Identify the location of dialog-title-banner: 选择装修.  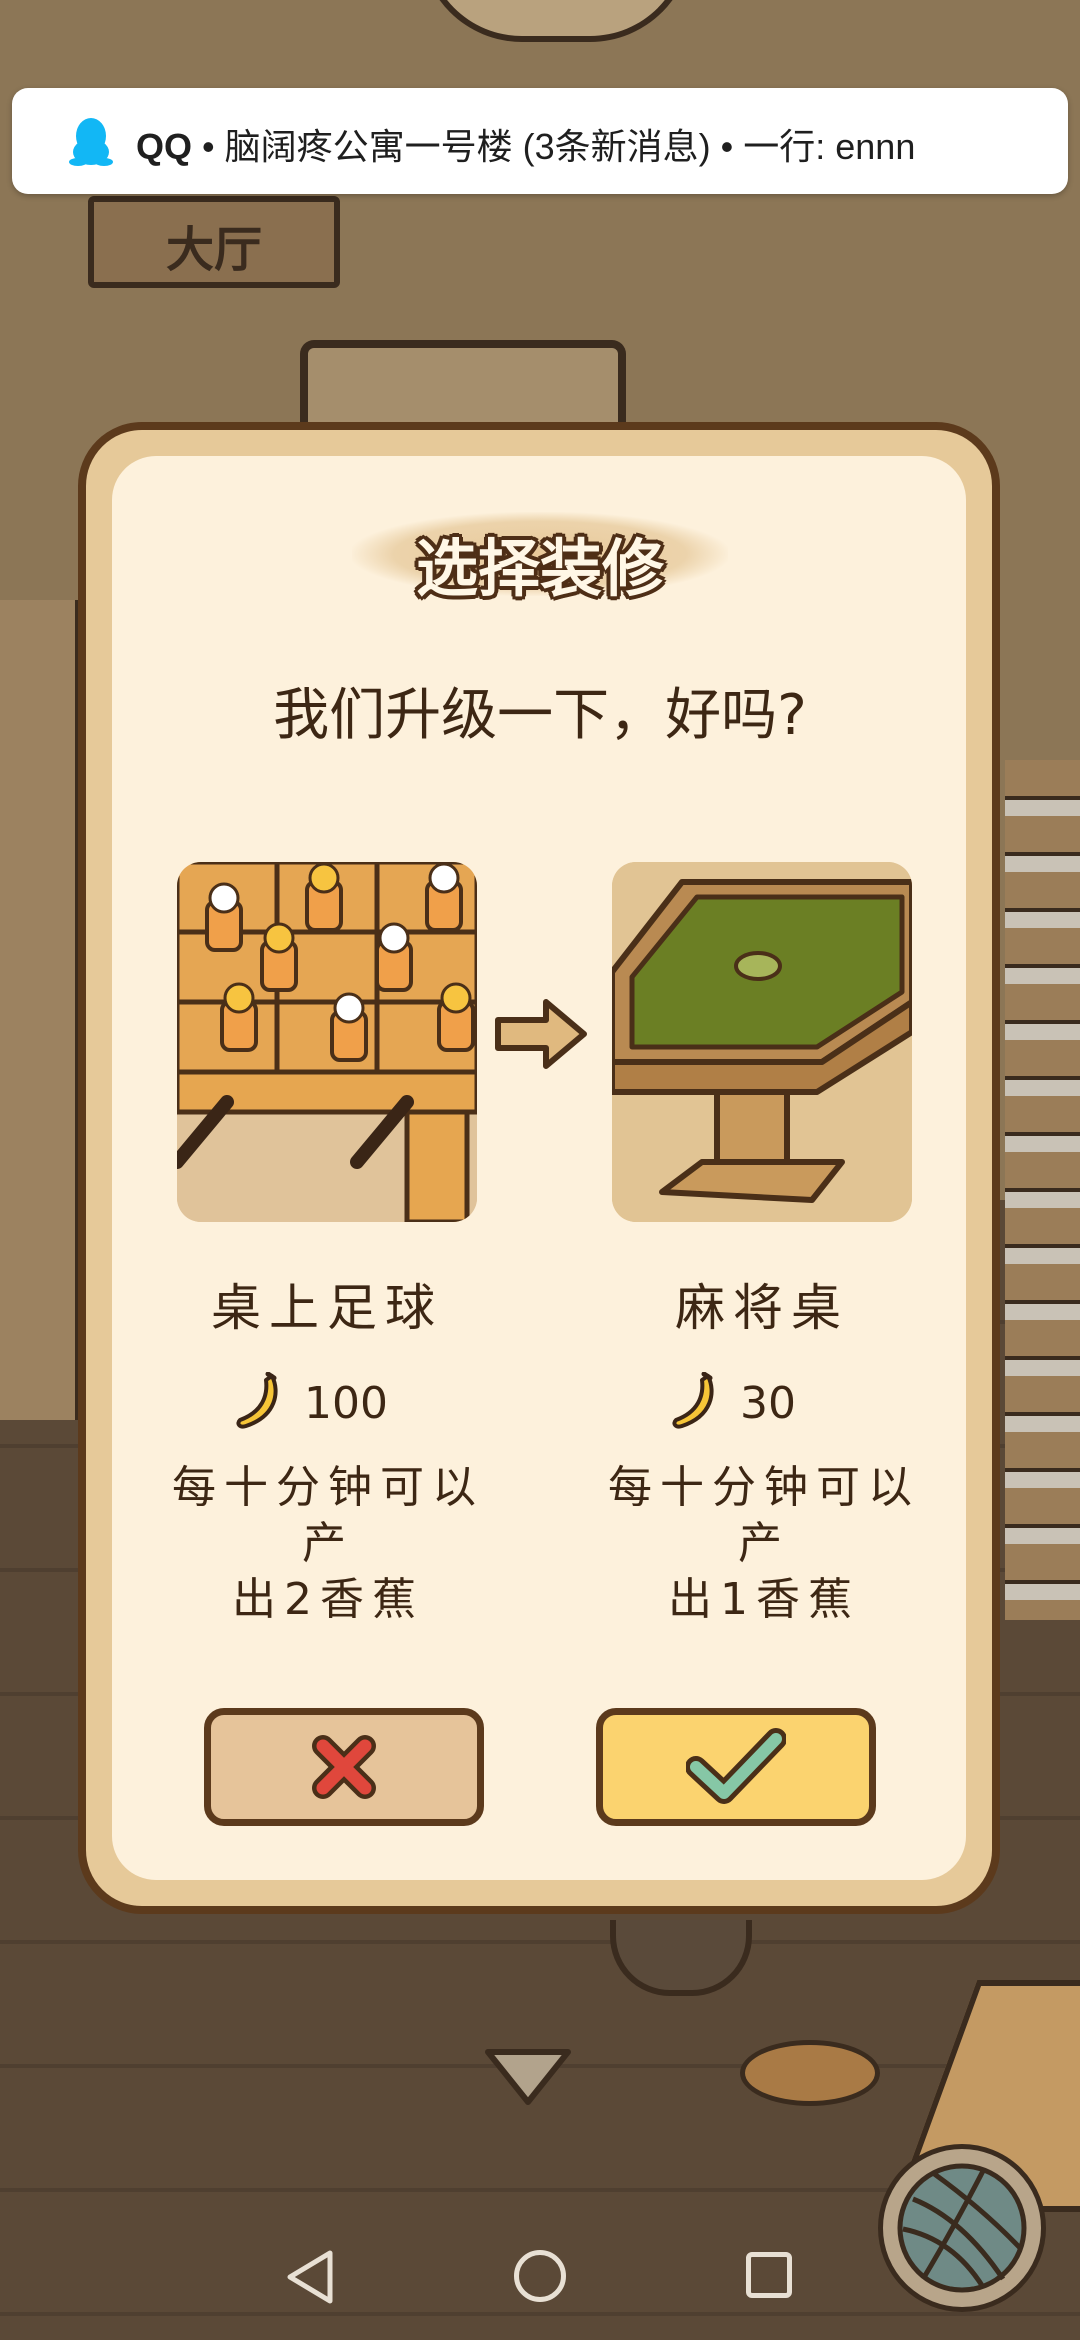
(540, 558).